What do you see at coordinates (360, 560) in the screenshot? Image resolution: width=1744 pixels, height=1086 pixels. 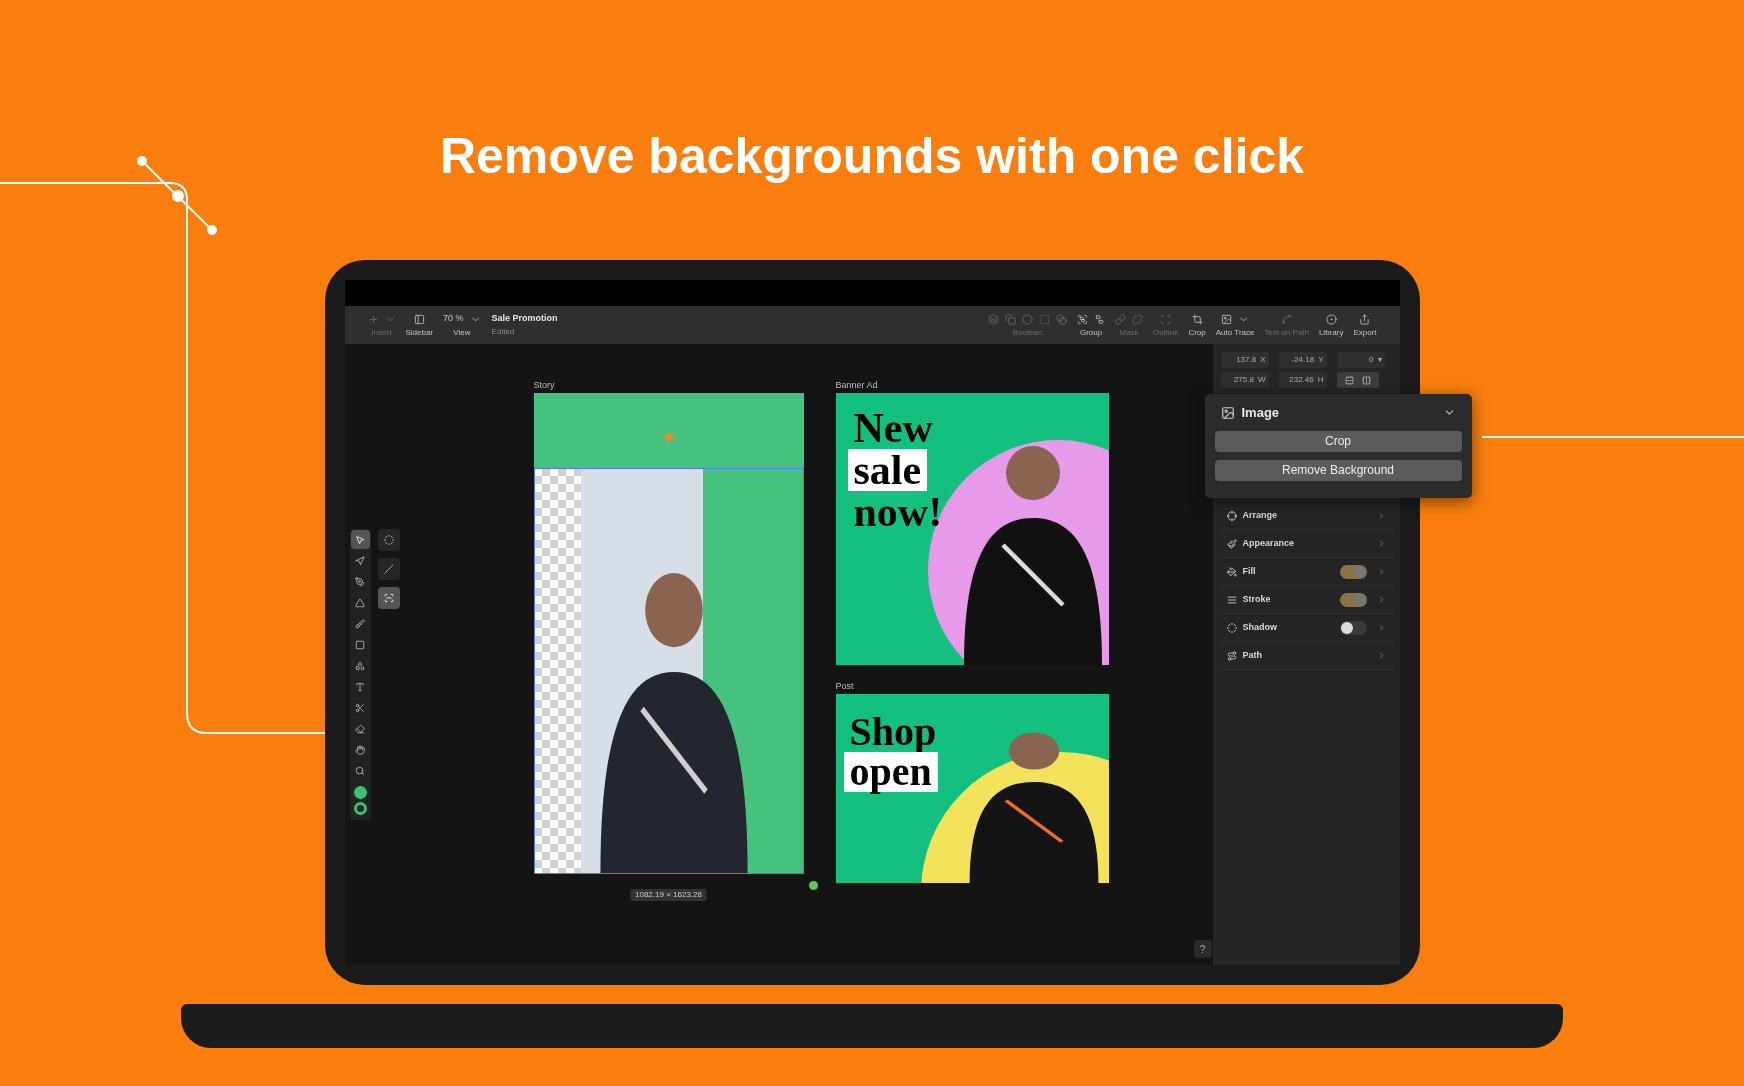 I see `arrow-icon` at bounding box center [360, 560].